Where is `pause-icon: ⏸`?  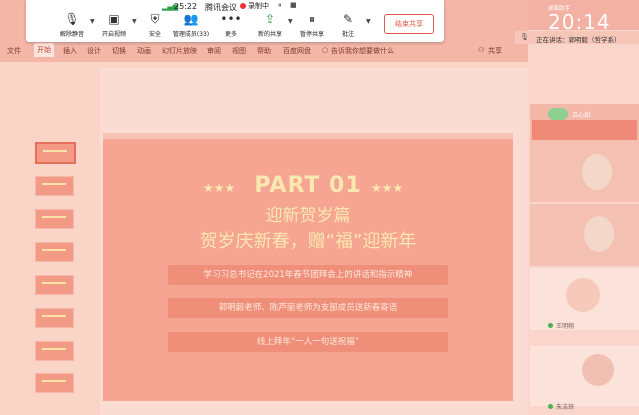
pause-icon: ⏸ is located at coordinates (311, 19).